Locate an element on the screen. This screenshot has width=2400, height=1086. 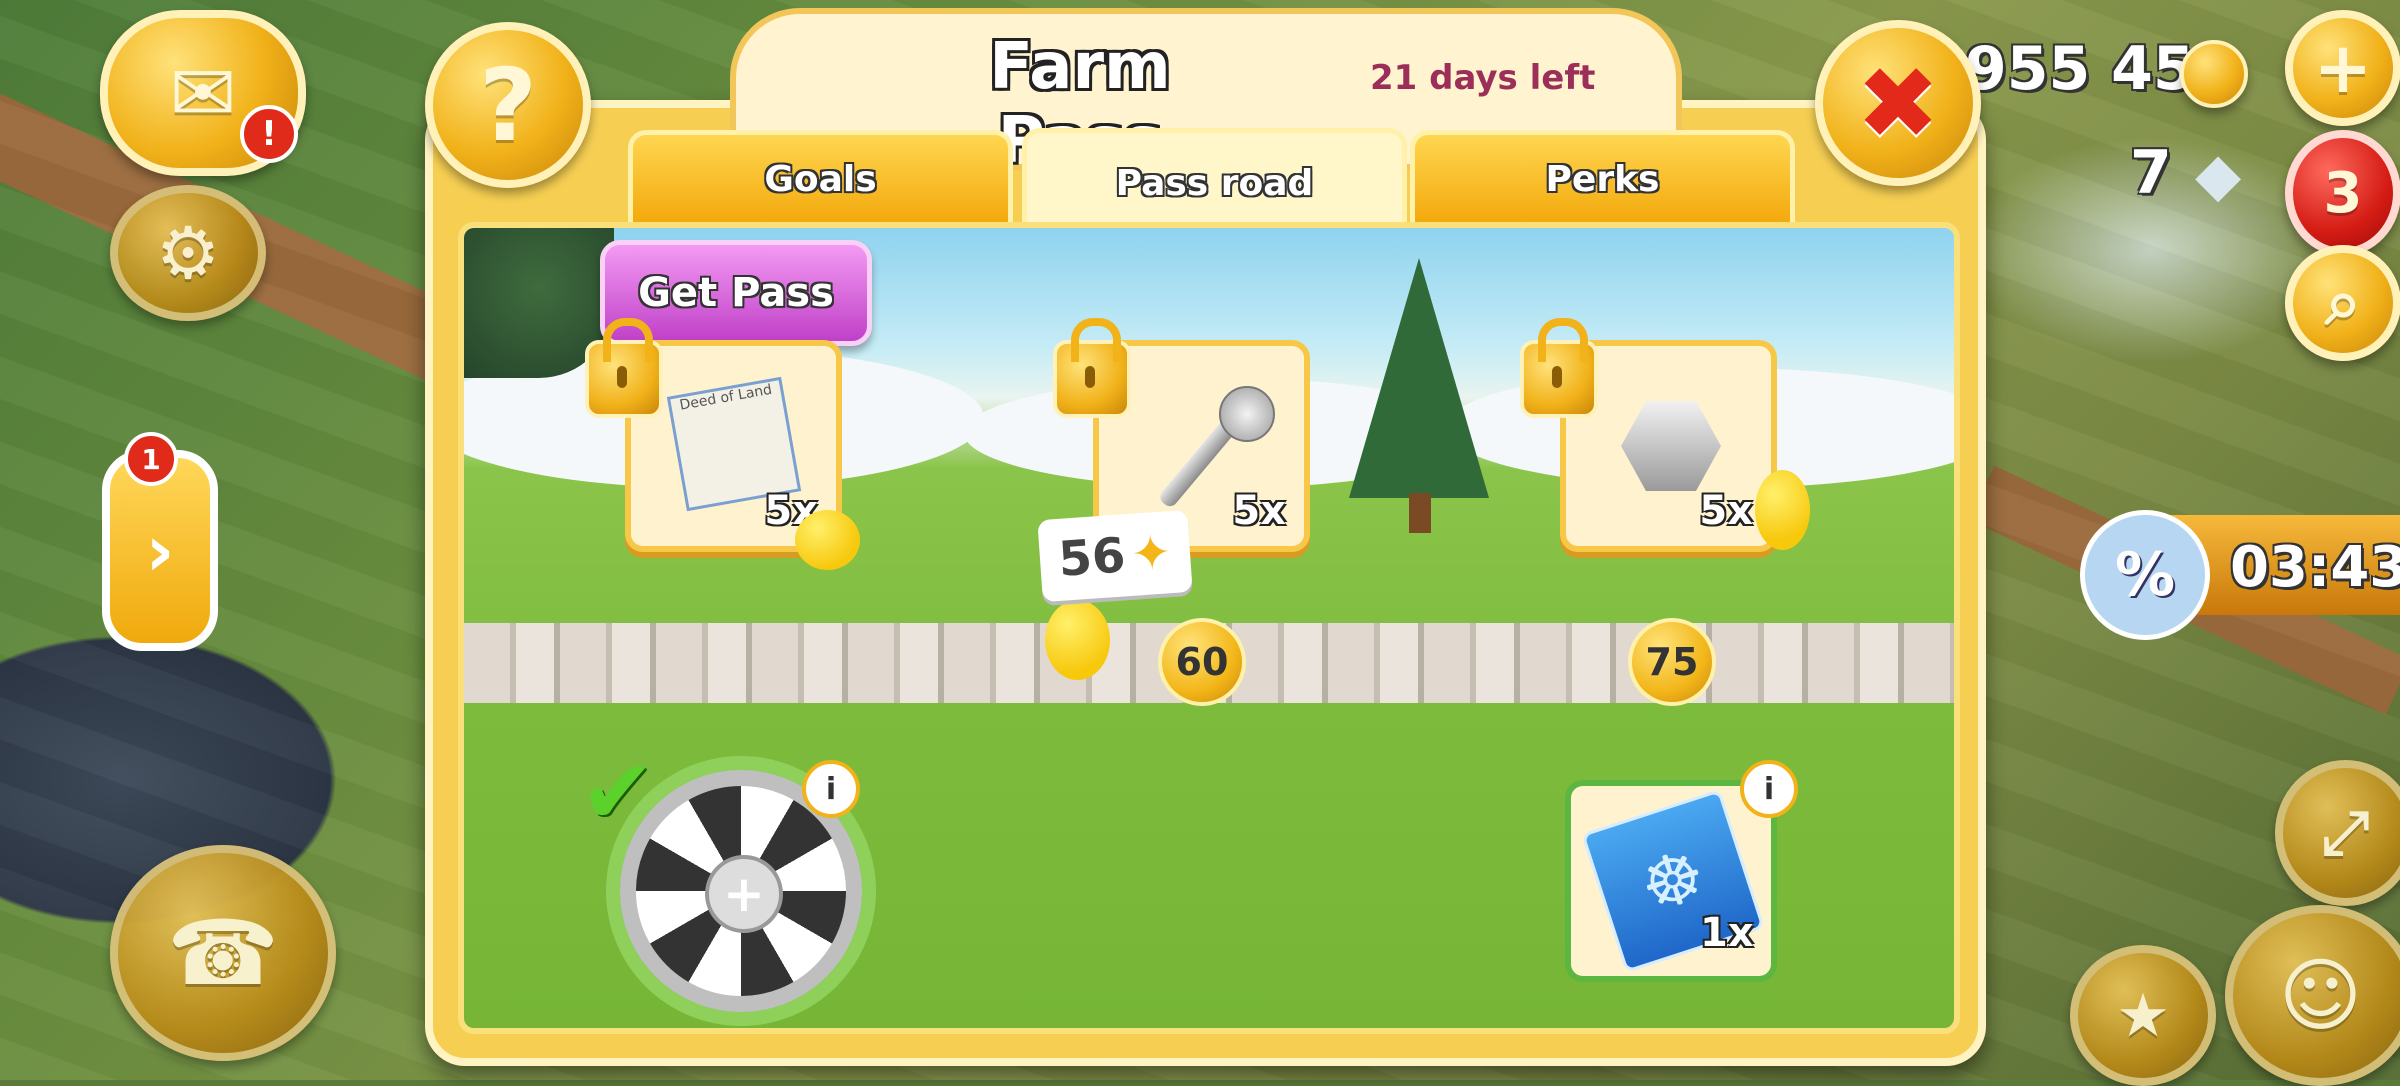
screw-head is located at coordinates (1247, 414).